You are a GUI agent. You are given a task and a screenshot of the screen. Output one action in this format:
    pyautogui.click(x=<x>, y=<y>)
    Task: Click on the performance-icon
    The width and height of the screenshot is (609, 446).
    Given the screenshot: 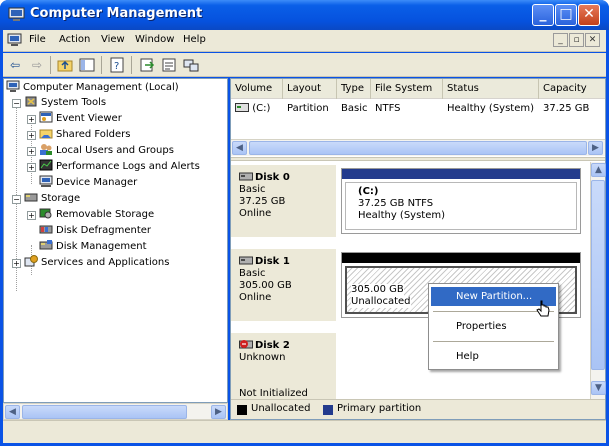 What is the action you would take?
    pyautogui.click(x=46, y=165)
    